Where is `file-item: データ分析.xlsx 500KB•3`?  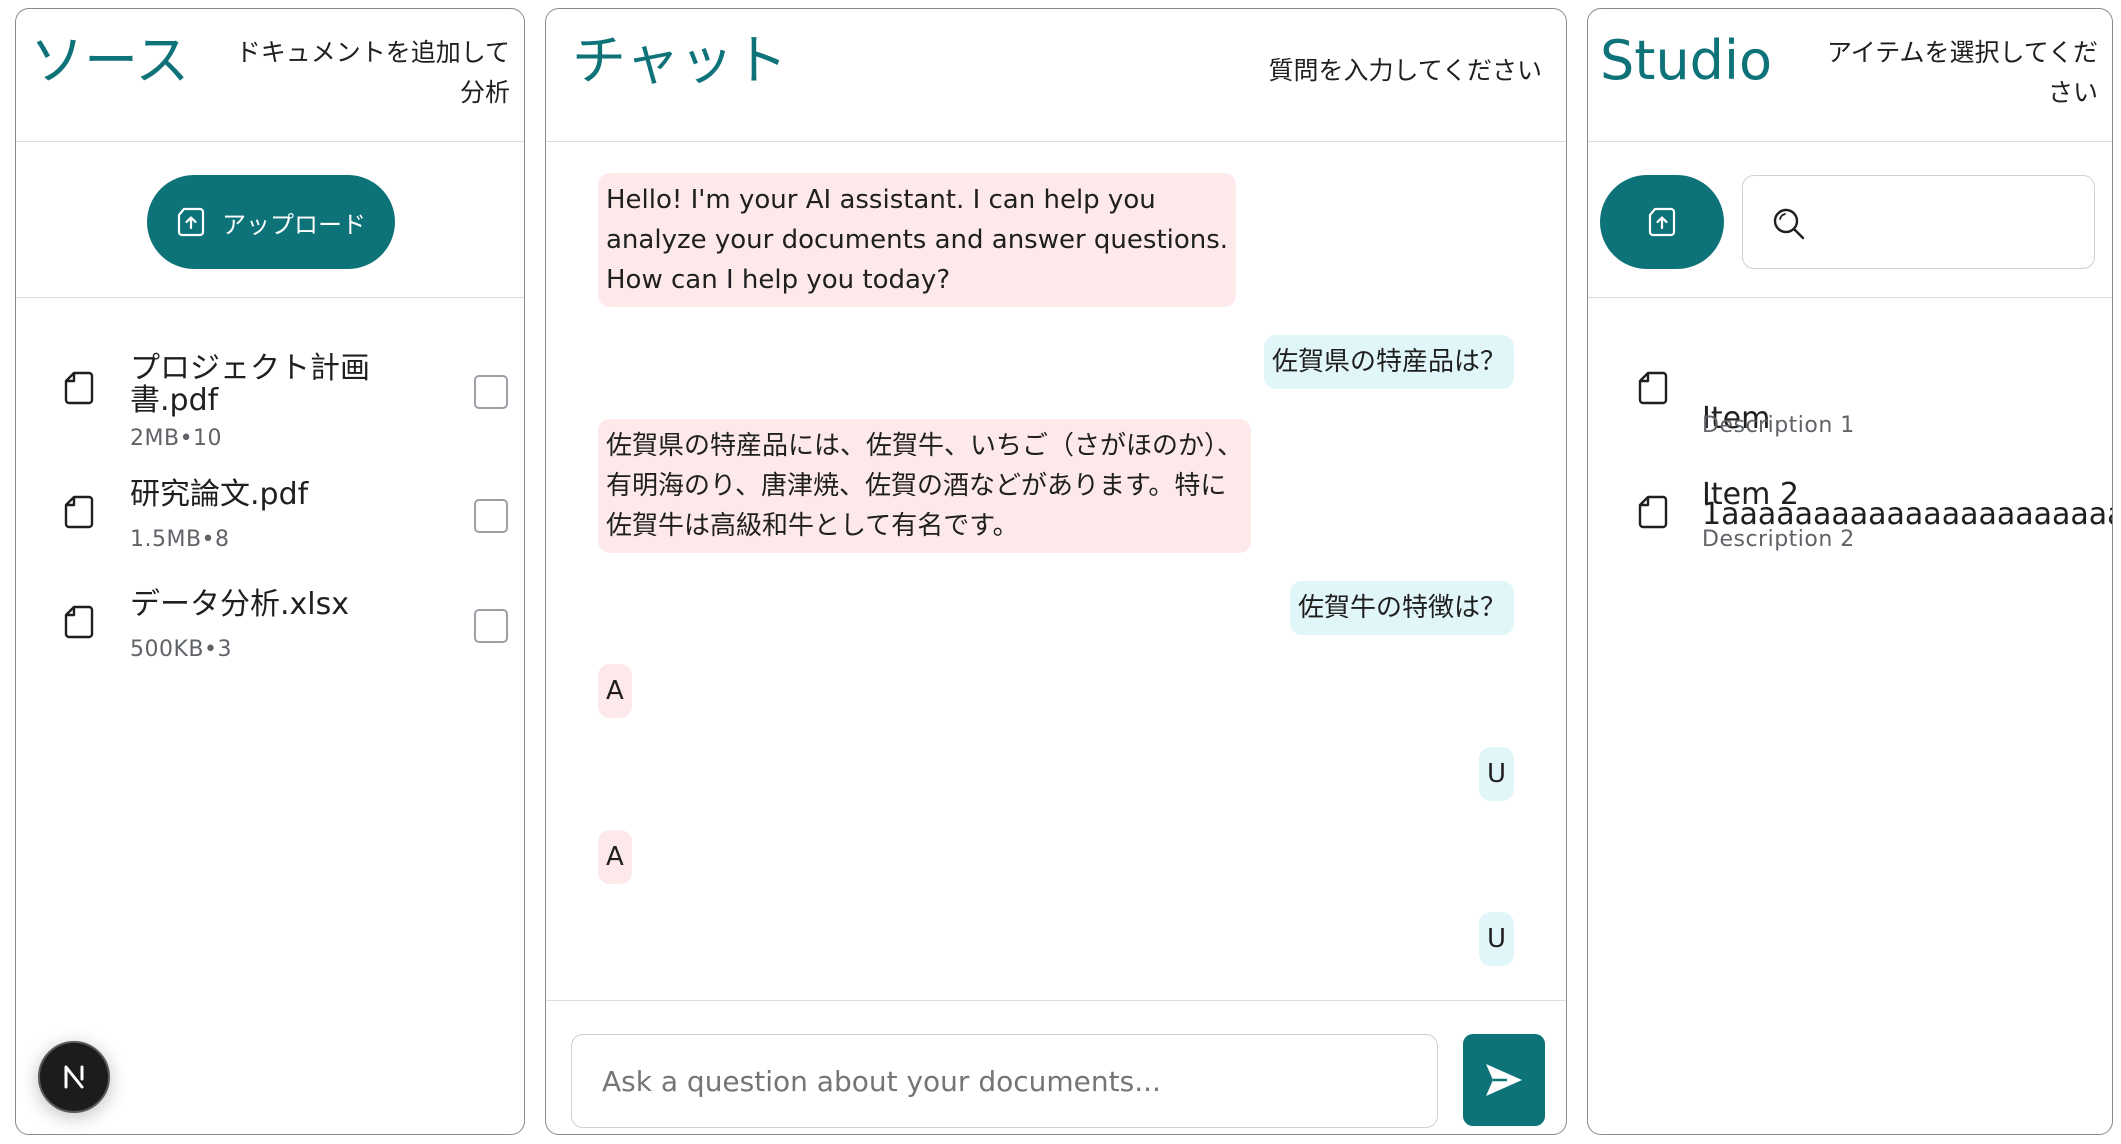 file-item: データ分析.xlsx 500KB•3 is located at coordinates (270, 613).